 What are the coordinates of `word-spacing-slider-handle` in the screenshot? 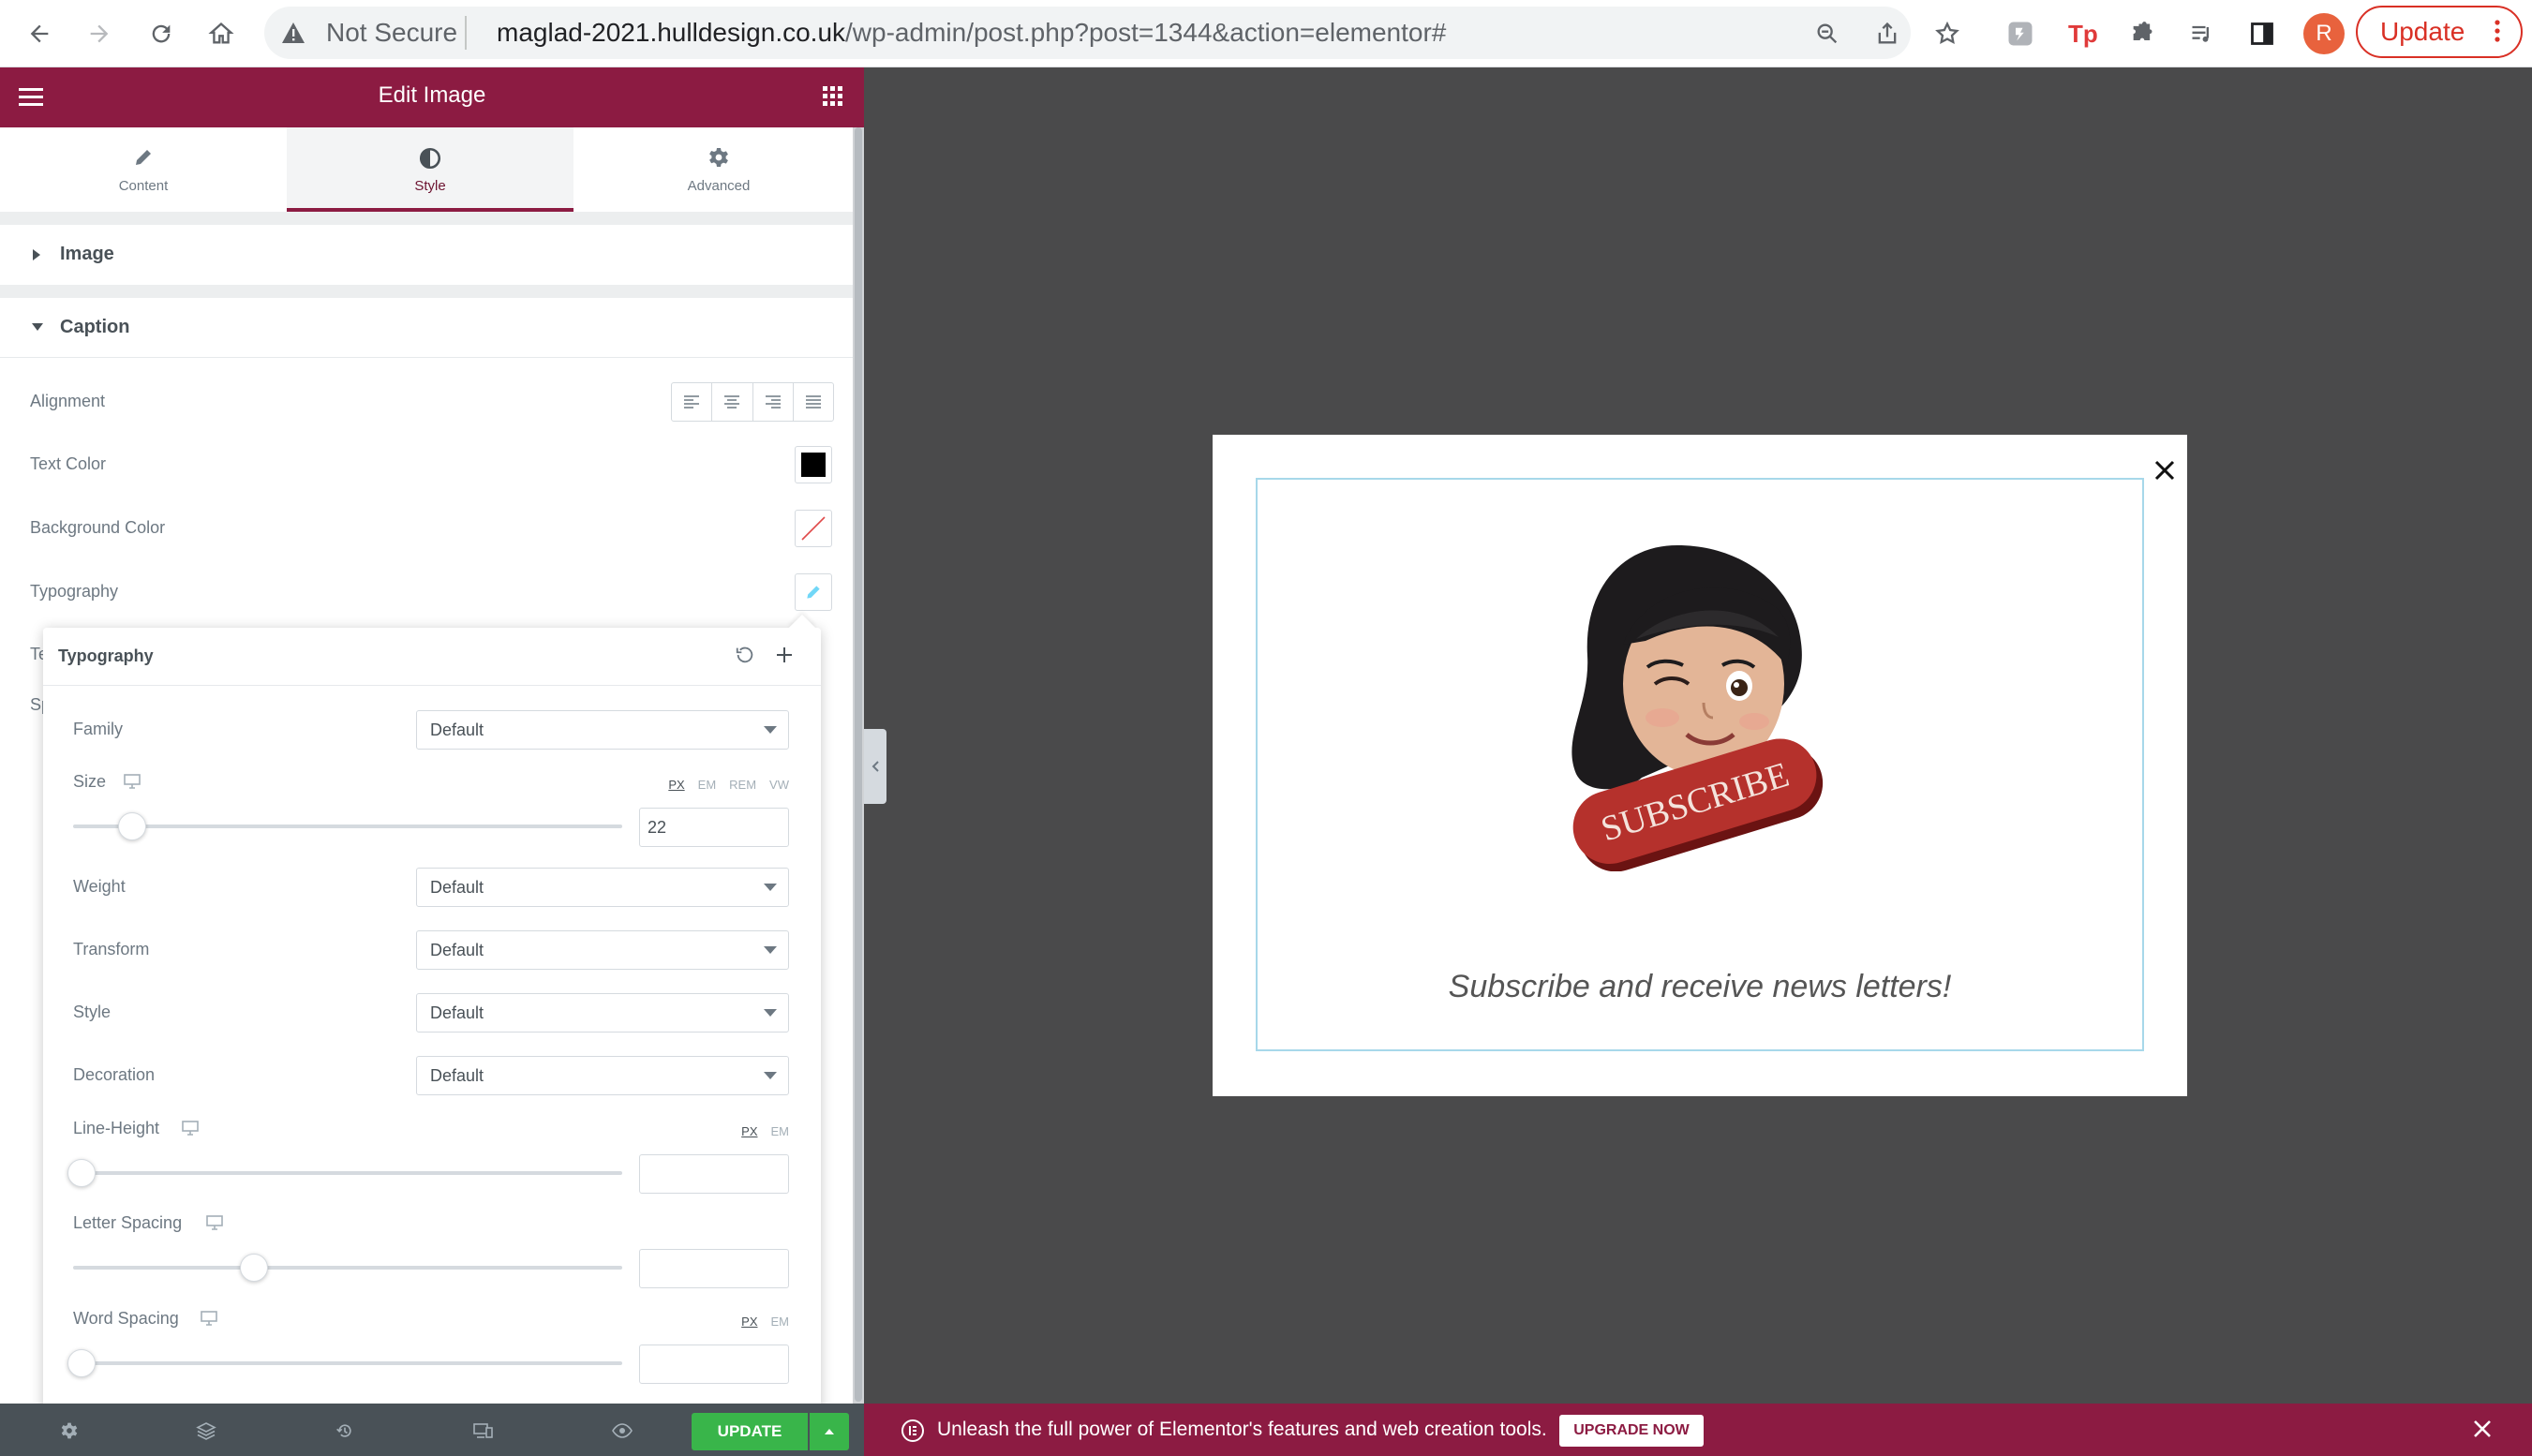 It's located at (82, 1363).